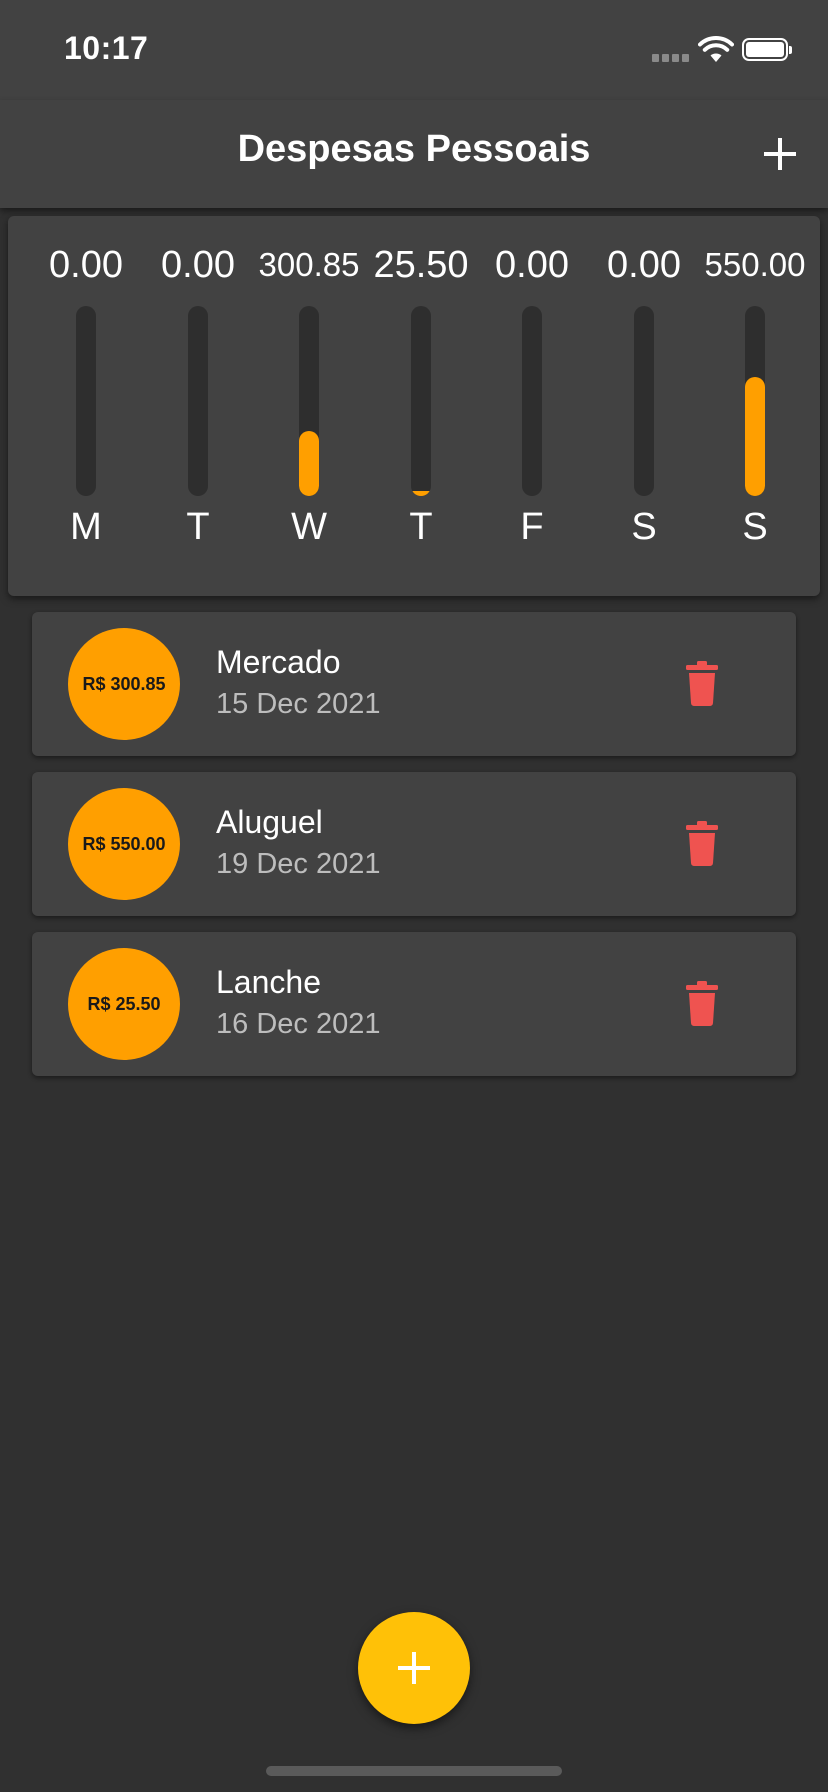 This screenshot has height=1792, width=828. I want to click on transaction-date: 19 Dec 2021, so click(298, 864).